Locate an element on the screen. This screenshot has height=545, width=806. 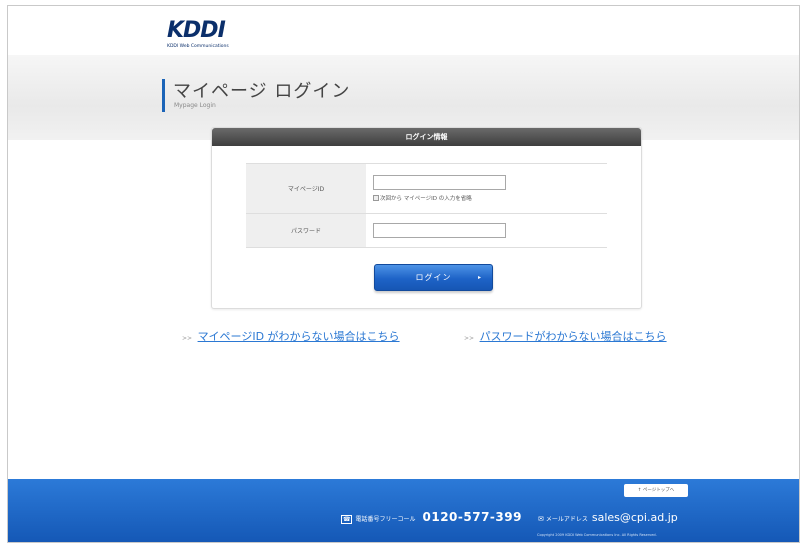
id-field-cell: 次回から マイページID の入力を省略 is located at coordinates (486, 188).